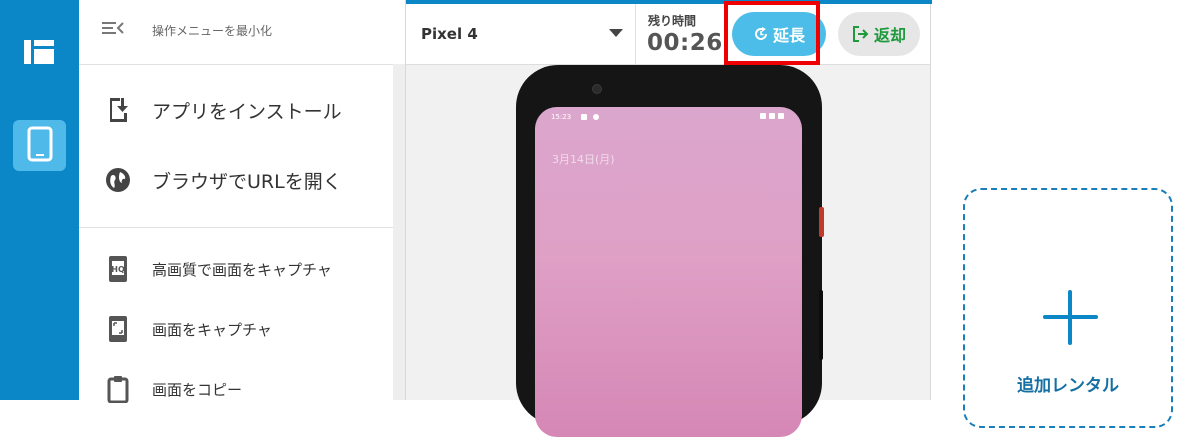 This screenshot has width=1200, height=437. What do you see at coordinates (236, 227) in the screenshot?
I see `menu-divider` at bounding box center [236, 227].